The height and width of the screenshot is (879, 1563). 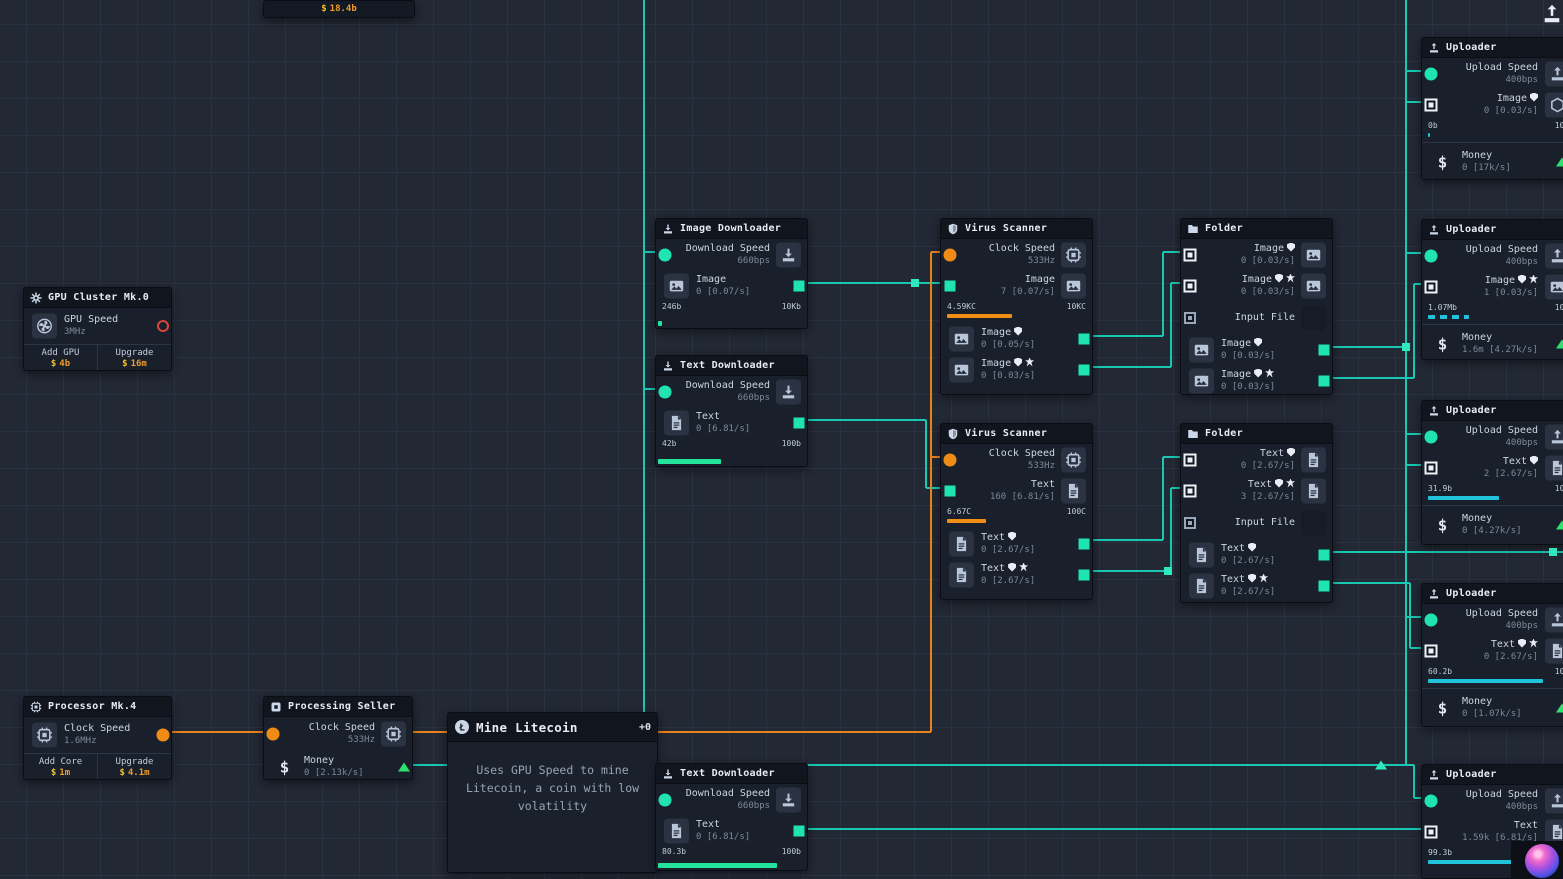 I want to click on text-file-icon, so click(x=1554, y=467).